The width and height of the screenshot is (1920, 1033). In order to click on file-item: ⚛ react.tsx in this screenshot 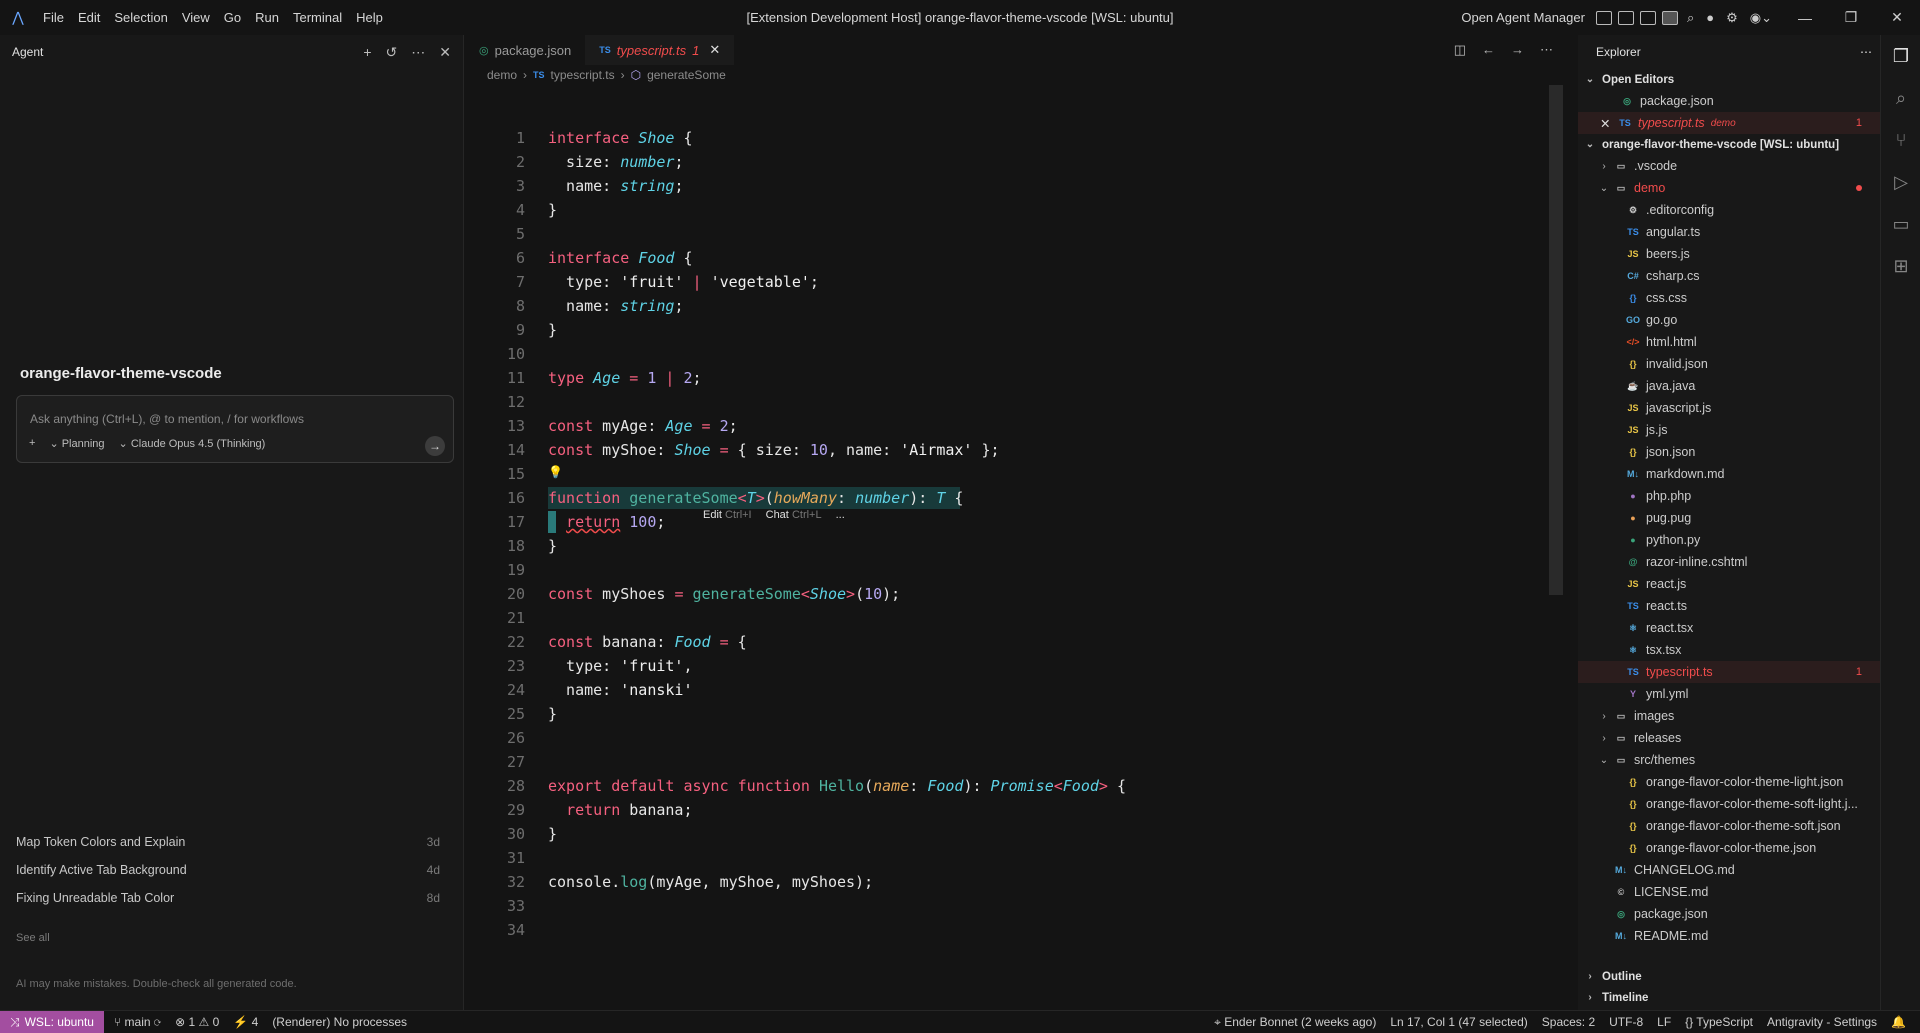, I will do `click(1729, 628)`.